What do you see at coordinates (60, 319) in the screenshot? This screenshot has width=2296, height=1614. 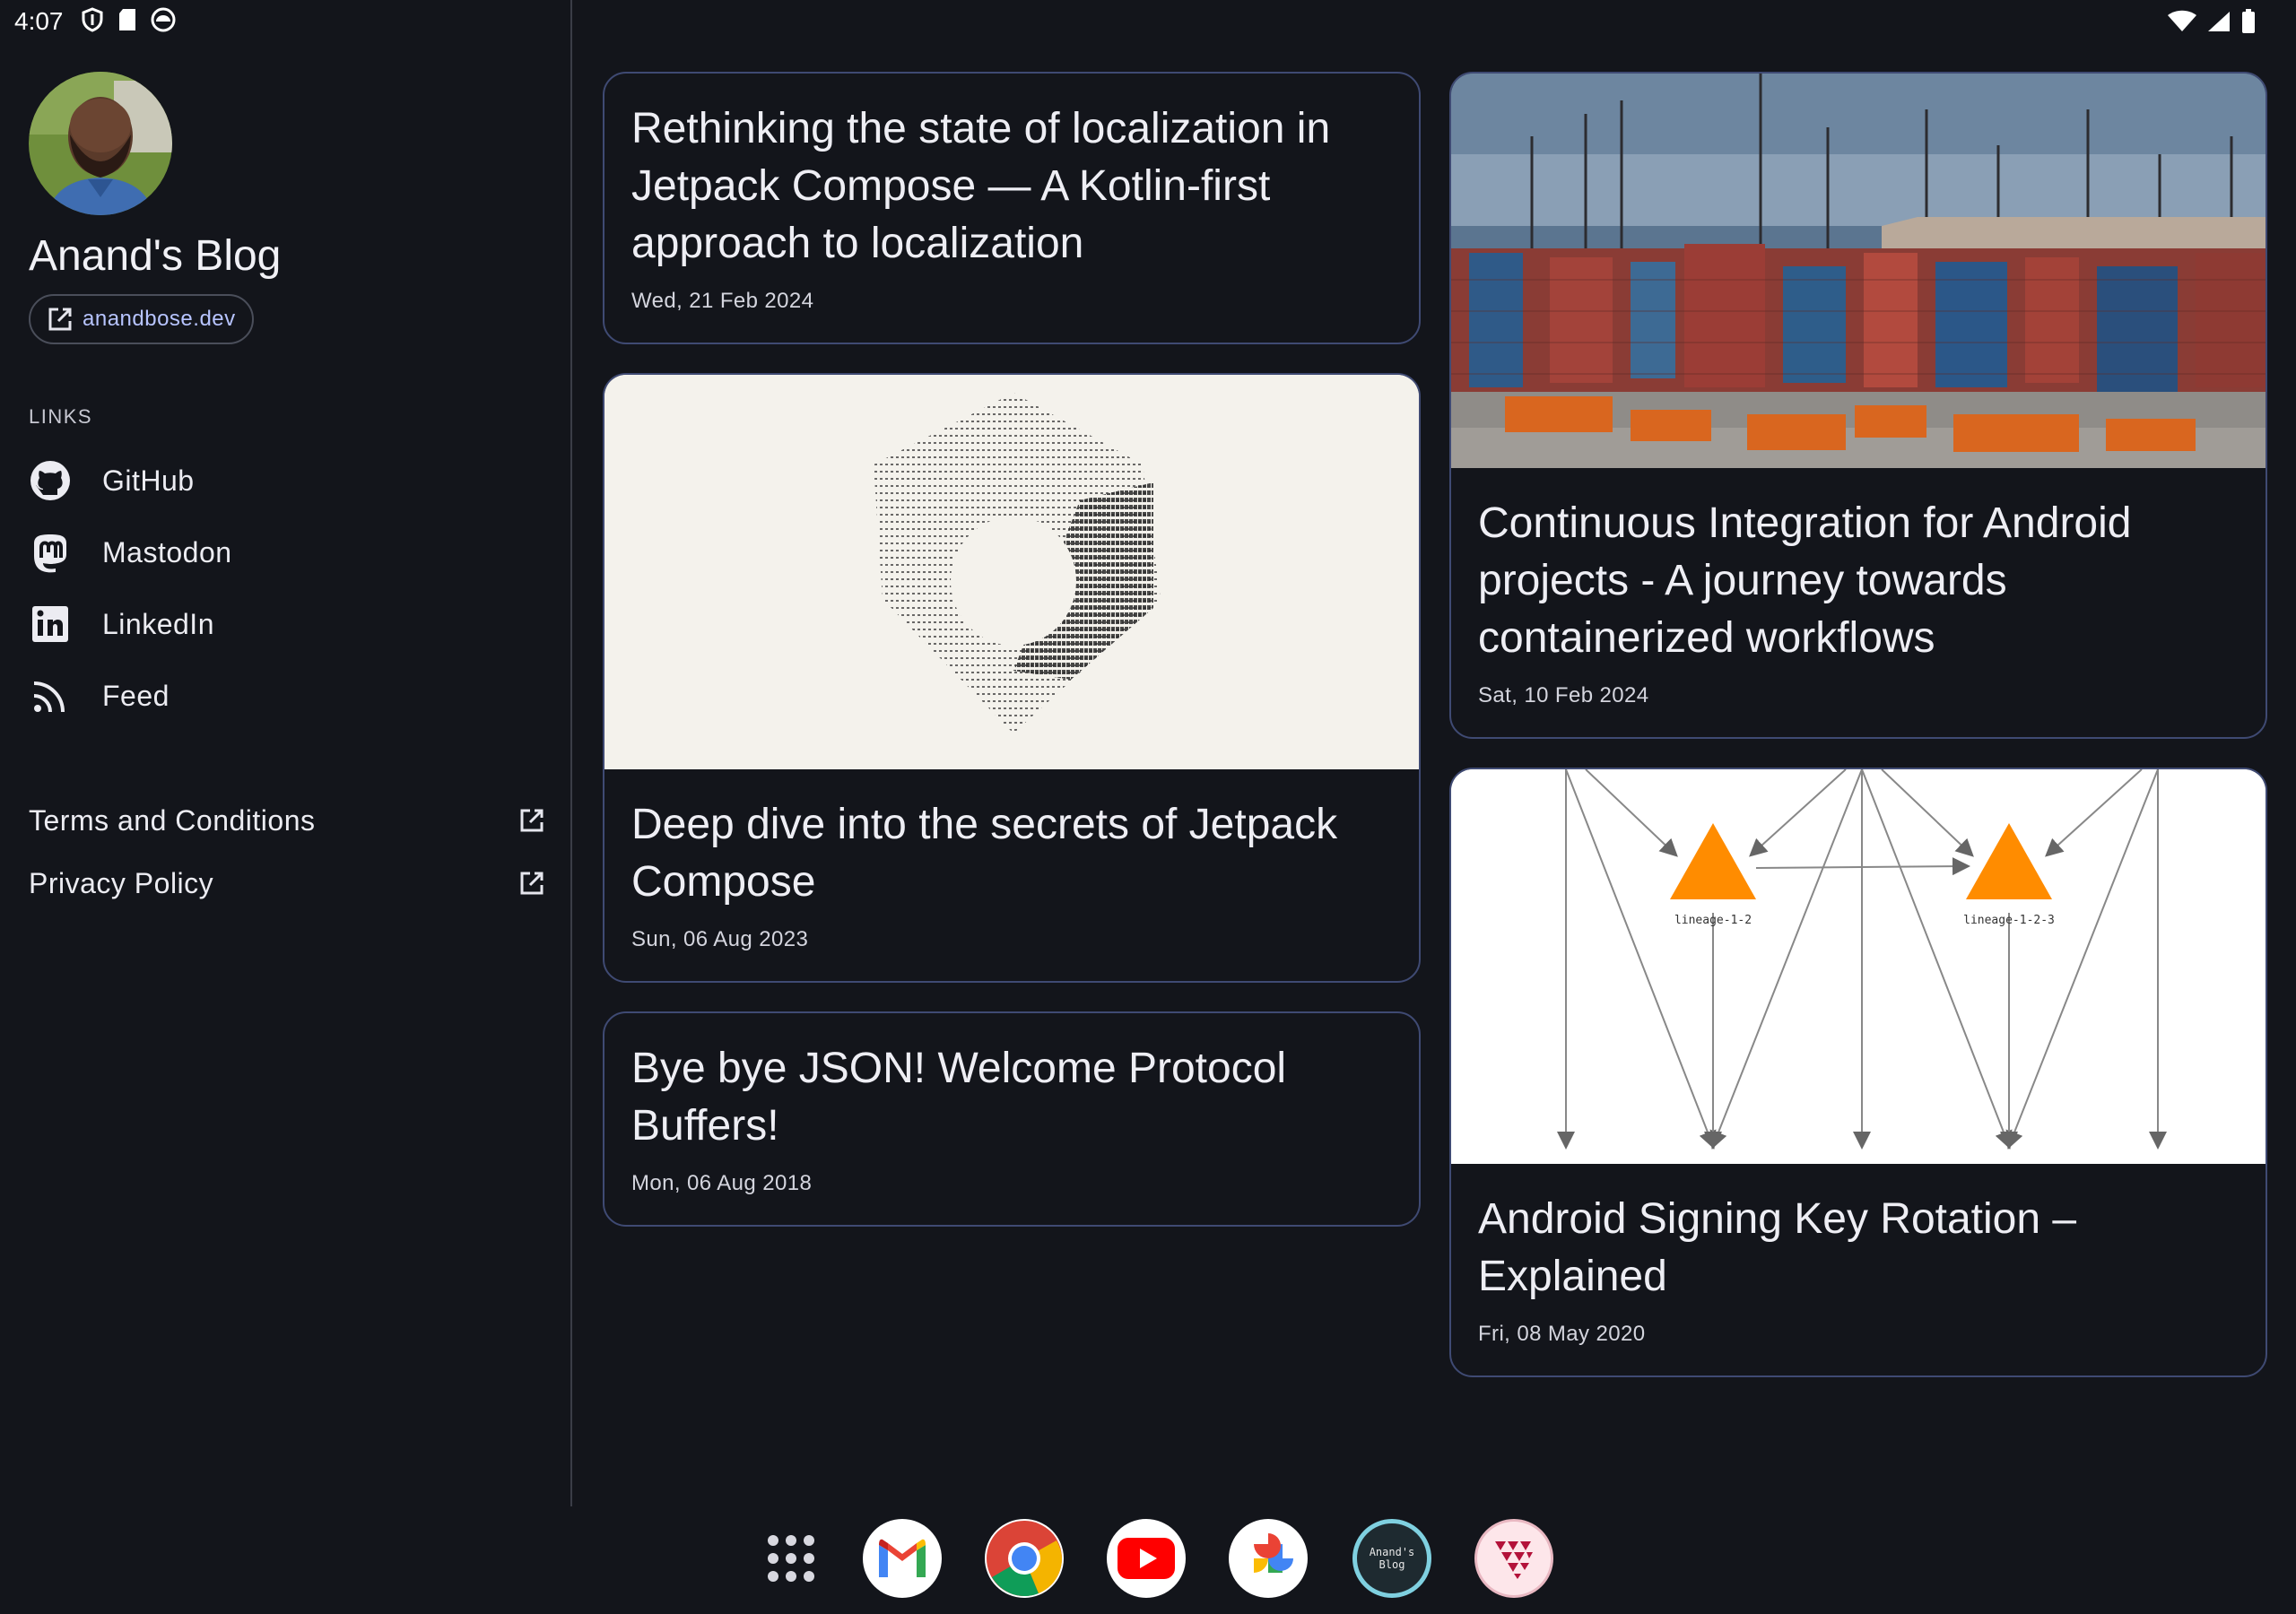 I see `open-in-new-icon` at bounding box center [60, 319].